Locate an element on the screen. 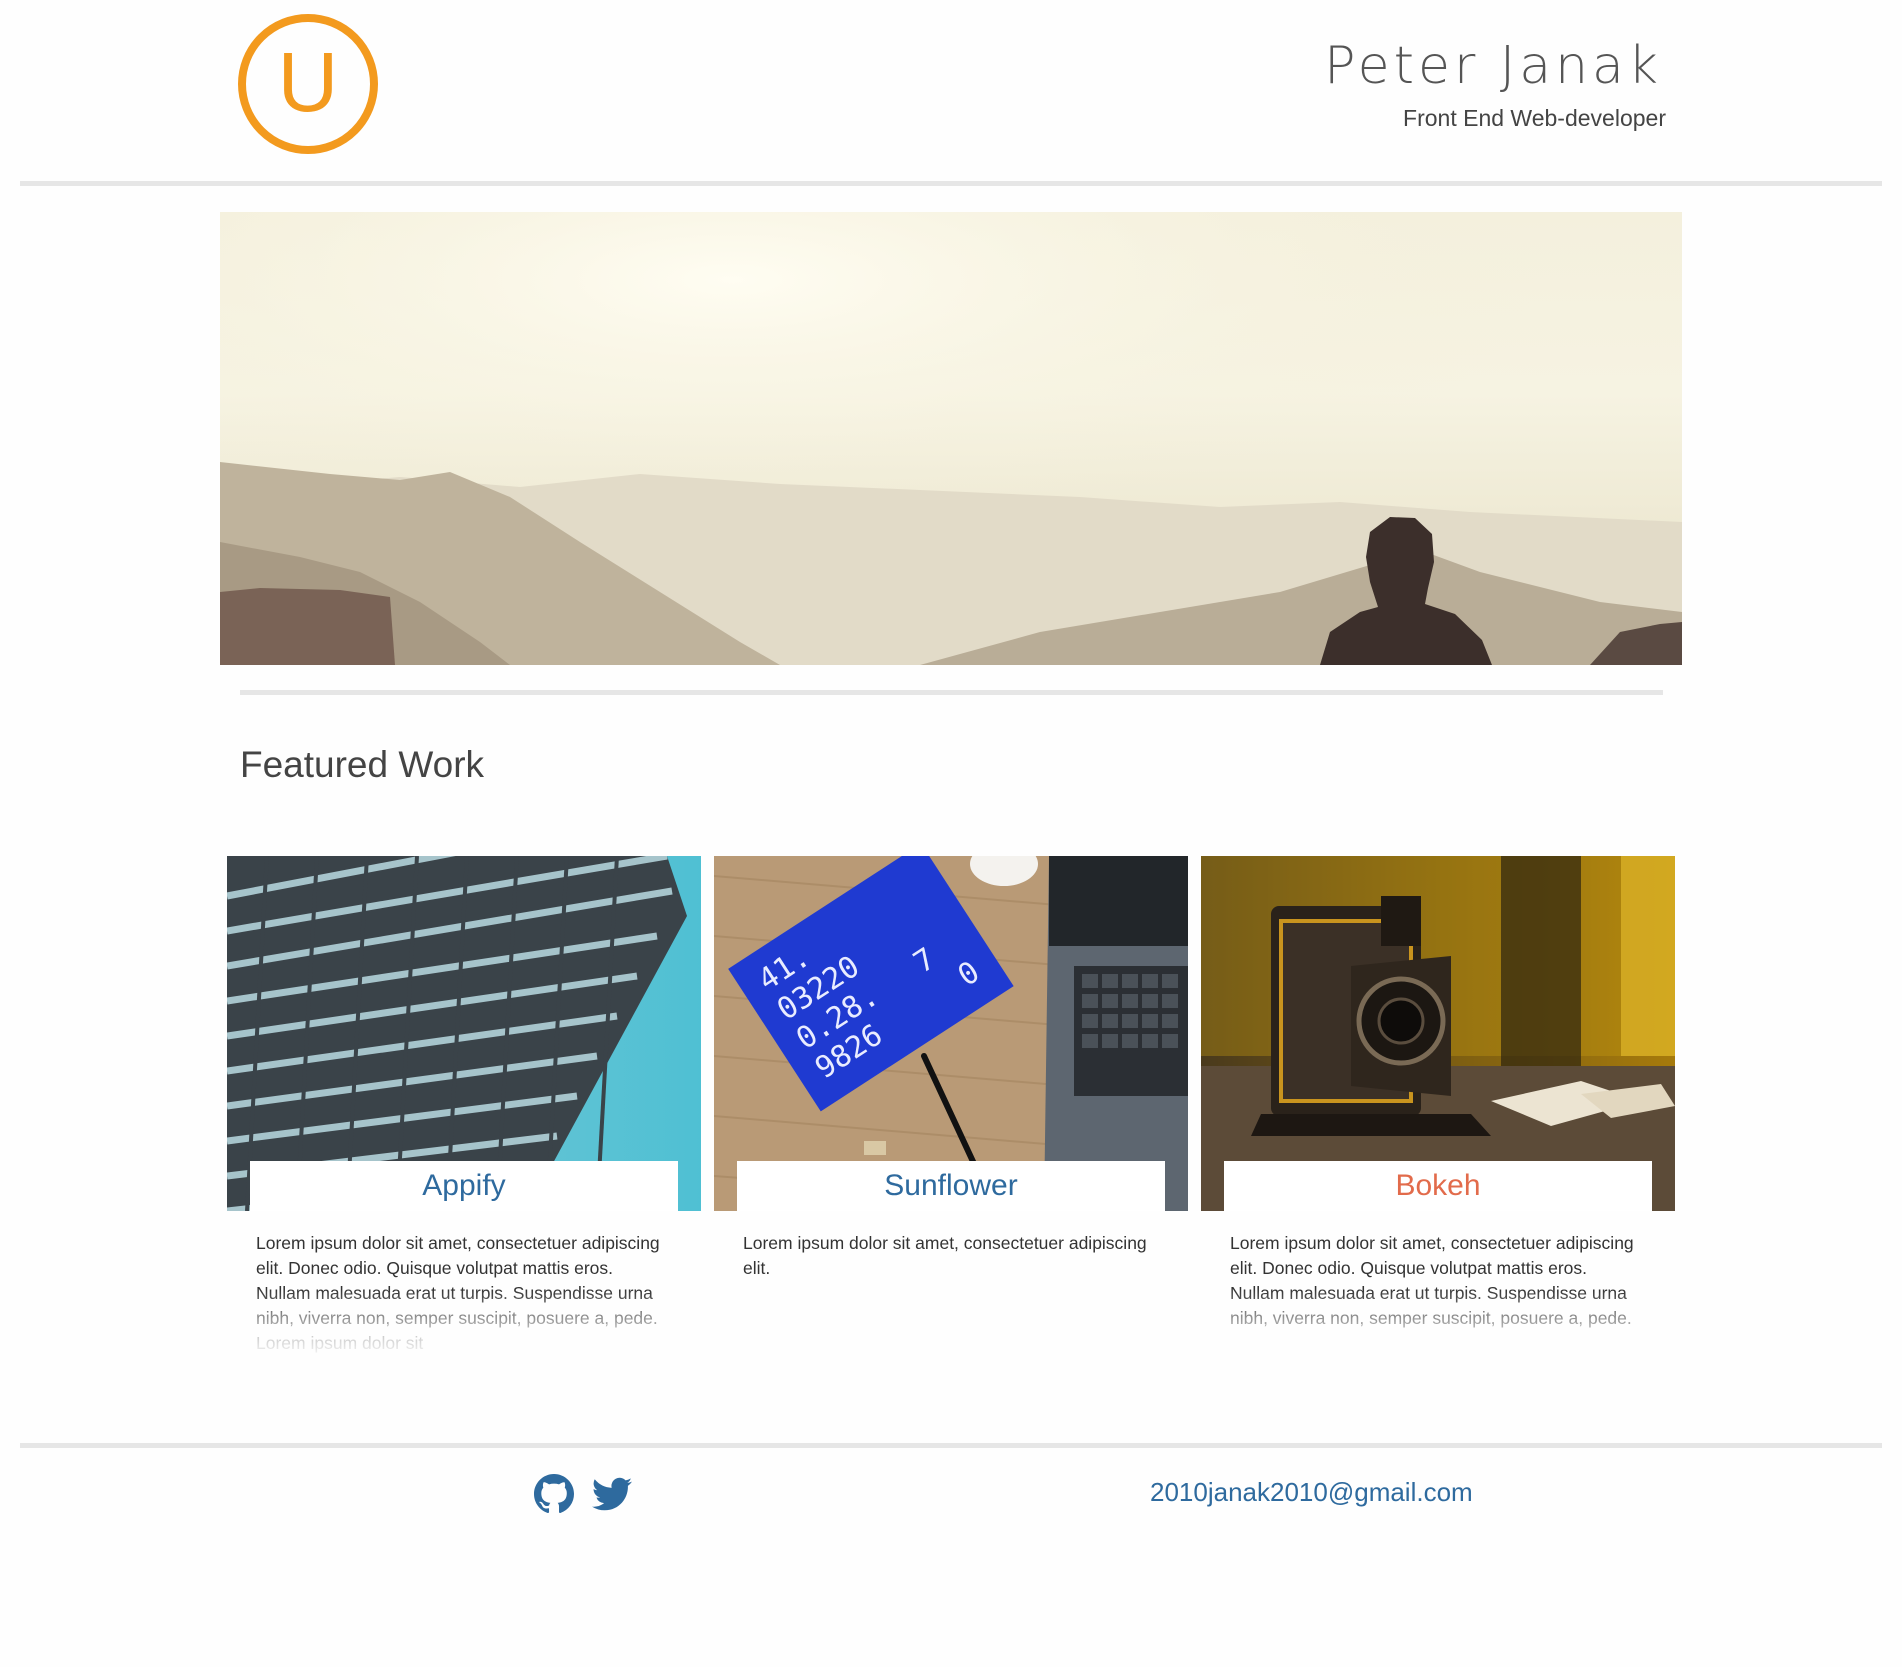 This screenshot has width=1902, height=1667. project-image-sunflower: 41. 03220 0.28. 9826 0 7 Sunflower is located at coordinates (951, 1033).